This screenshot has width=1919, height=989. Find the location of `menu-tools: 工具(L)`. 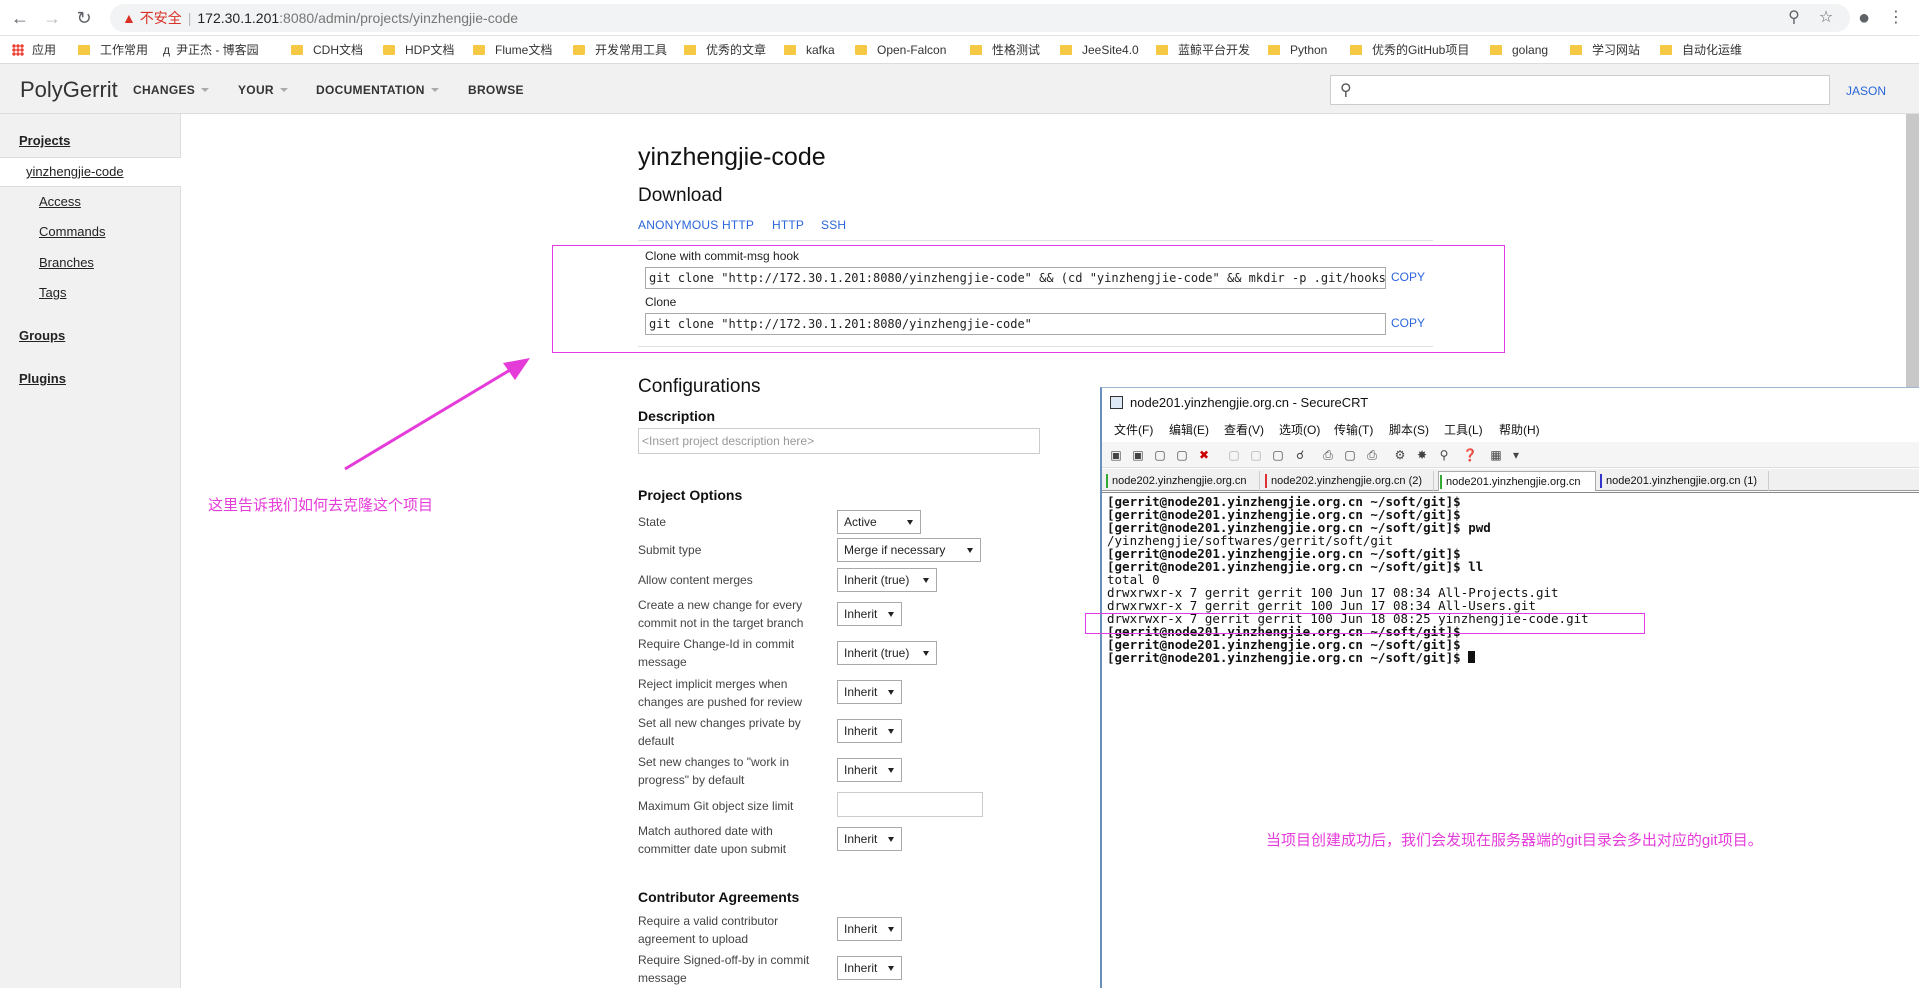

menu-tools: 工具(L) is located at coordinates (1463, 430).